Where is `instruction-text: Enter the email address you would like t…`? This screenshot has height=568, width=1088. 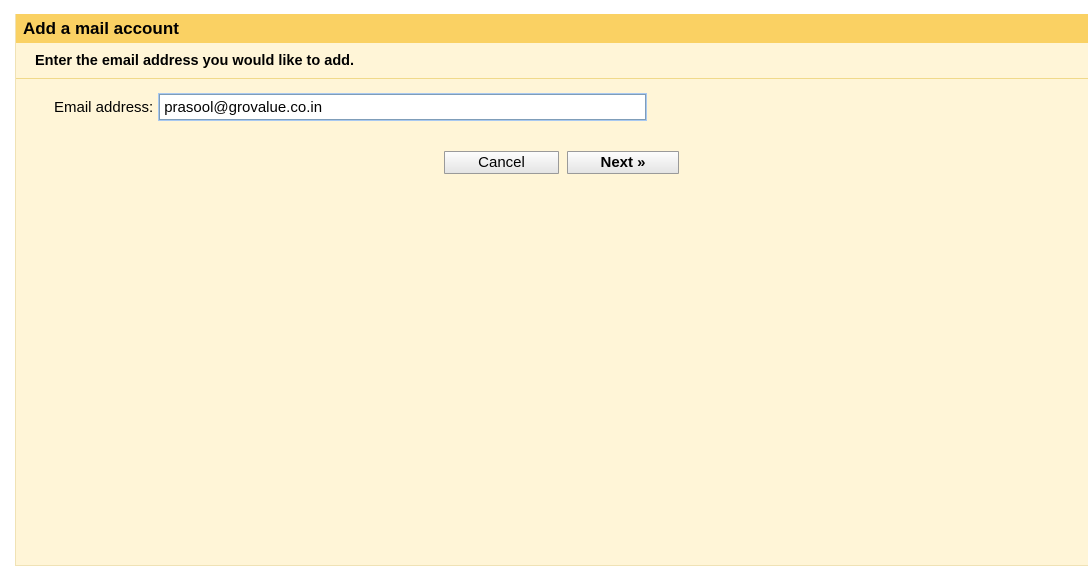 instruction-text: Enter the email address you would like t… is located at coordinates (195, 60).